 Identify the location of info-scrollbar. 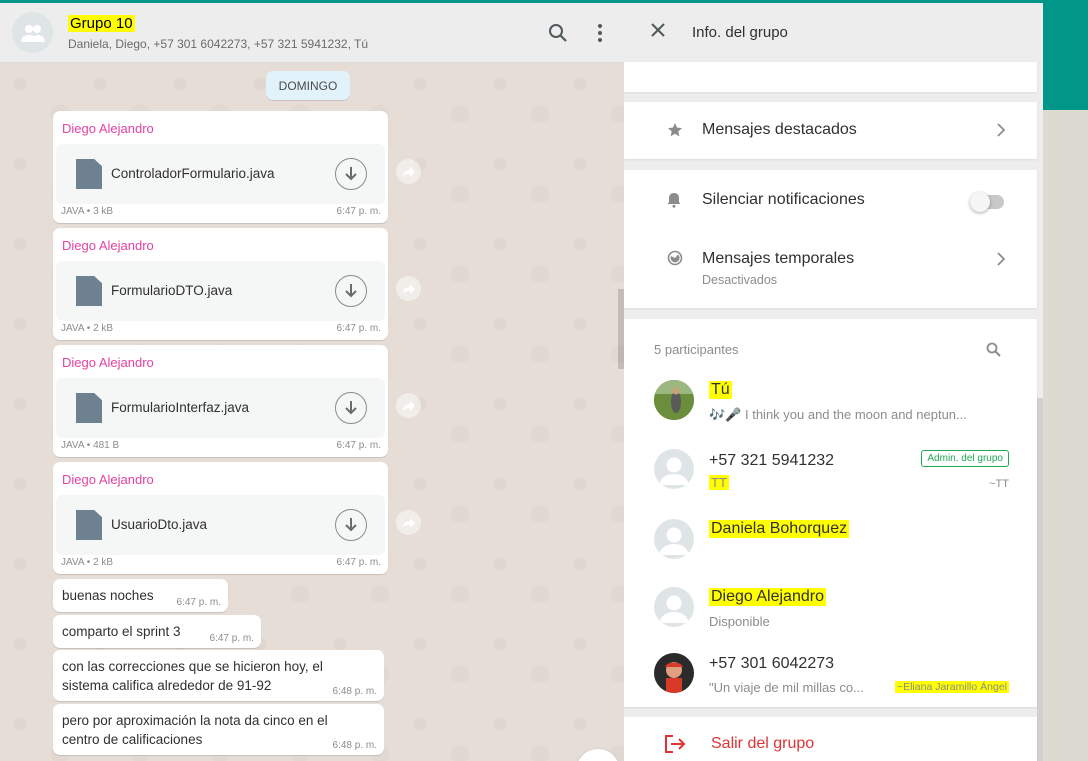
(1040, 579).